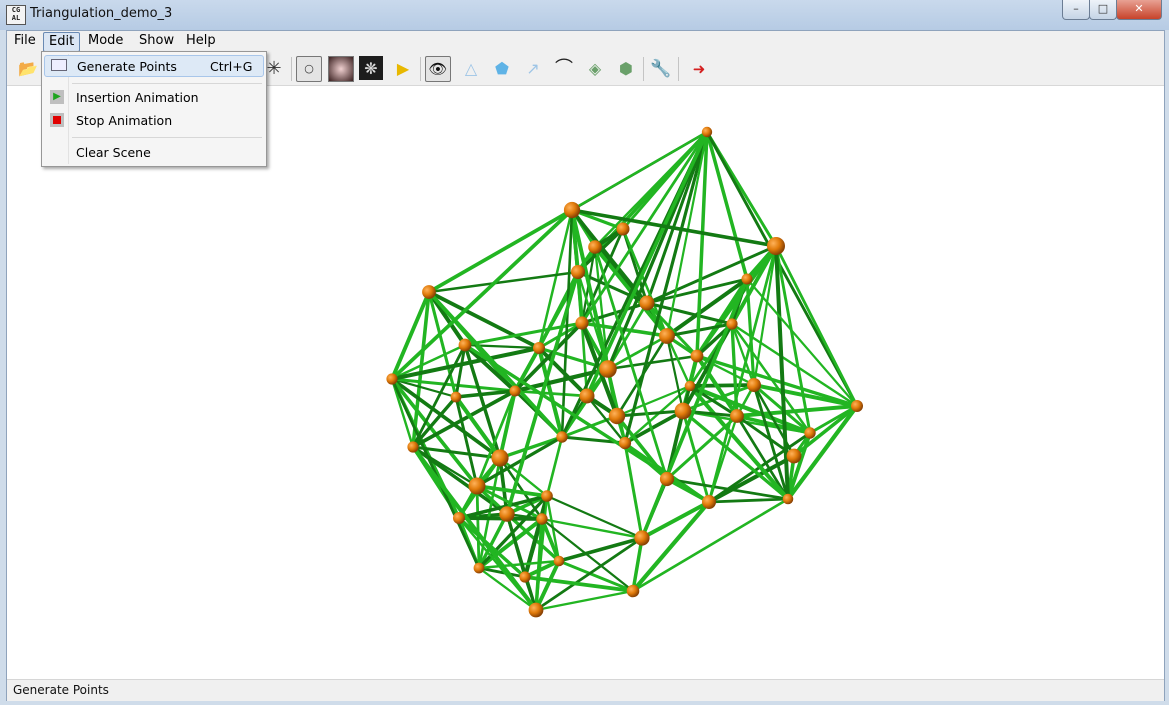 The width and height of the screenshot is (1169, 705). I want to click on generate-points-item: Generate Points Ctrl+G, so click(154, 66).